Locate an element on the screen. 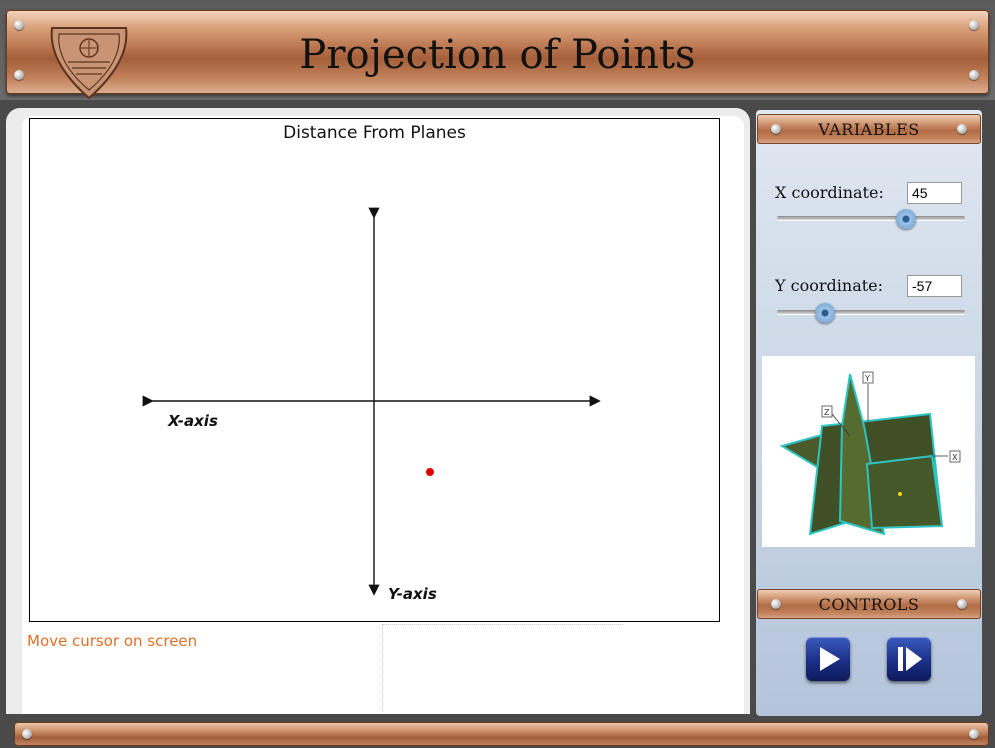 The width and height of the screenshot is (995, 748). y-coordinate-field is located at coordinates (934, 286).